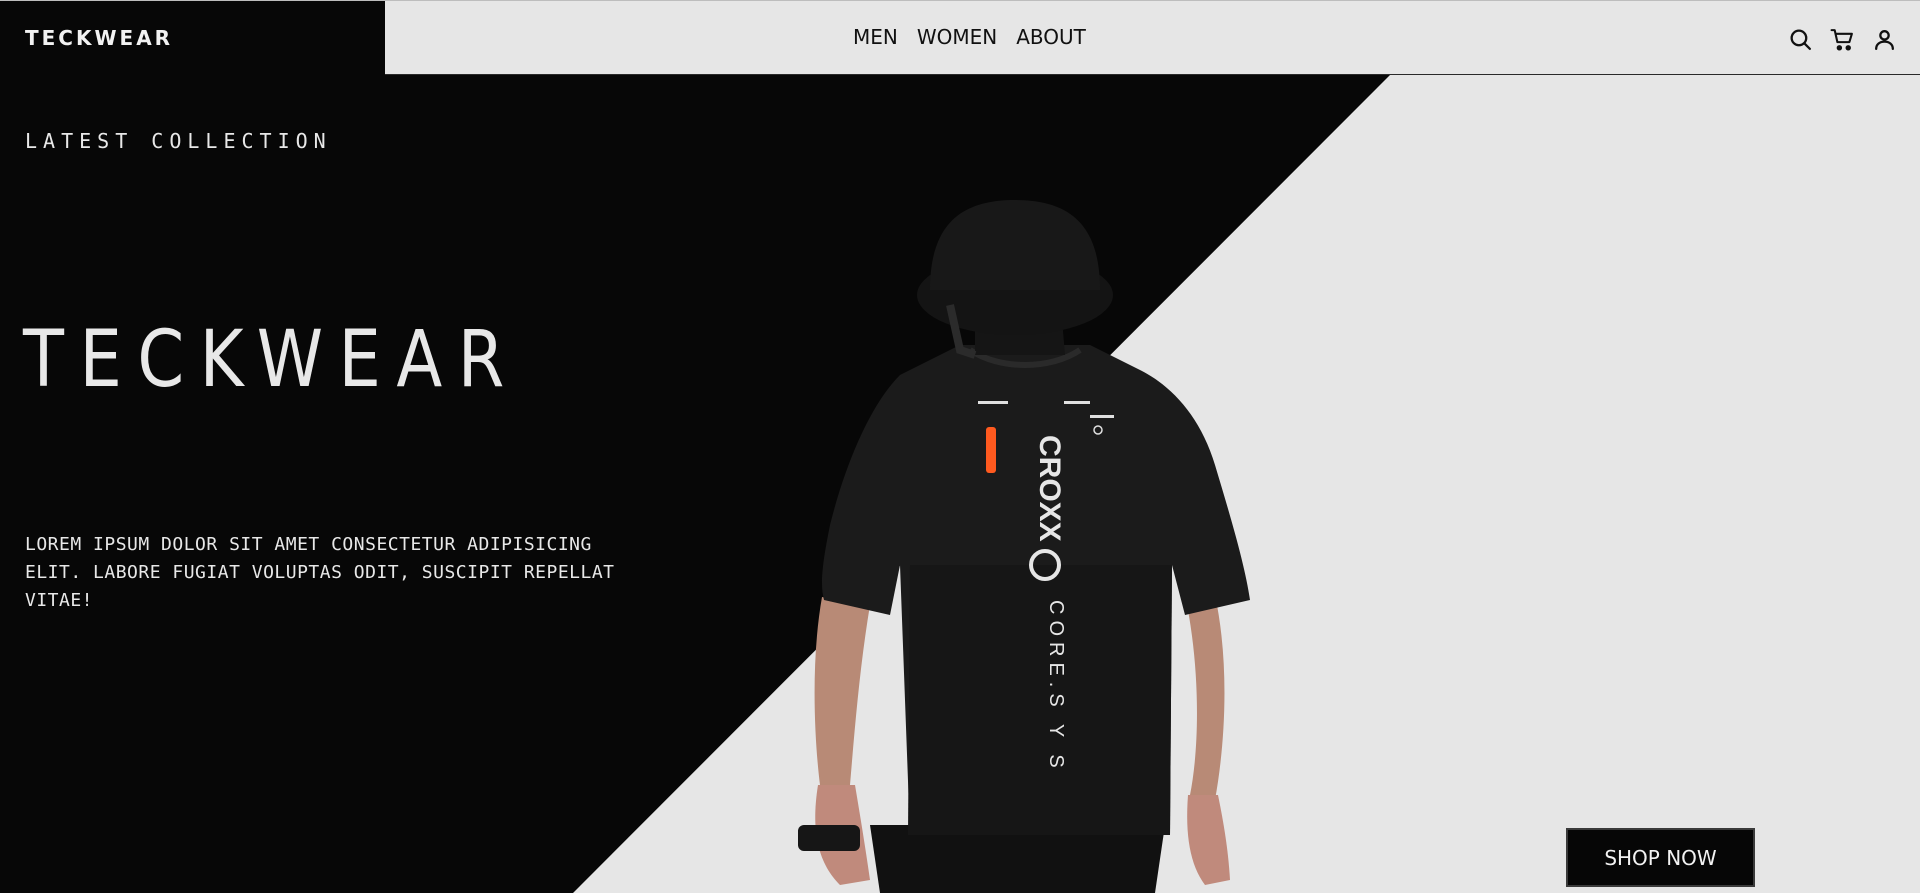  What do you see at coordinates (875, 37) in the screenshot?
I see `nav-link-men: MEN` at bounding box center [875, 37].